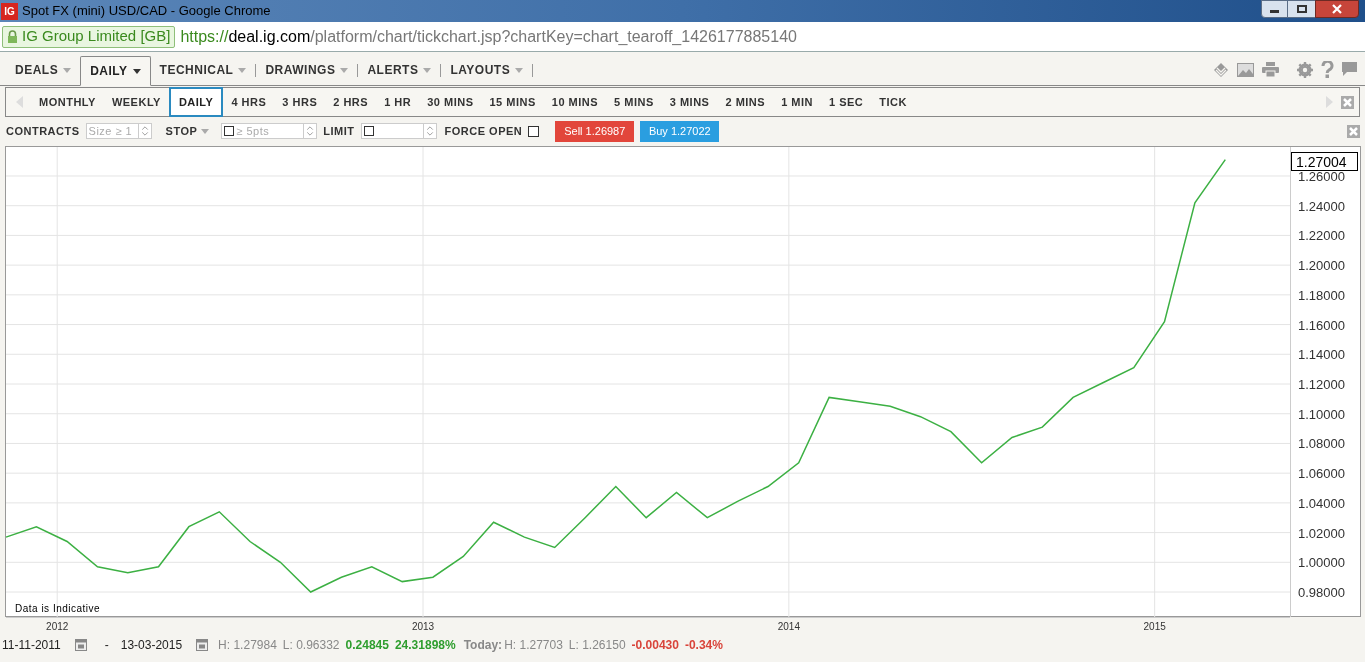 Image resolution: width=1365 pixels, height=662 pixels. What do you see at coordinates (187, 131) in the screenshot?
I see `stop-dropdown: STOP` at bounding box center [187, 131].